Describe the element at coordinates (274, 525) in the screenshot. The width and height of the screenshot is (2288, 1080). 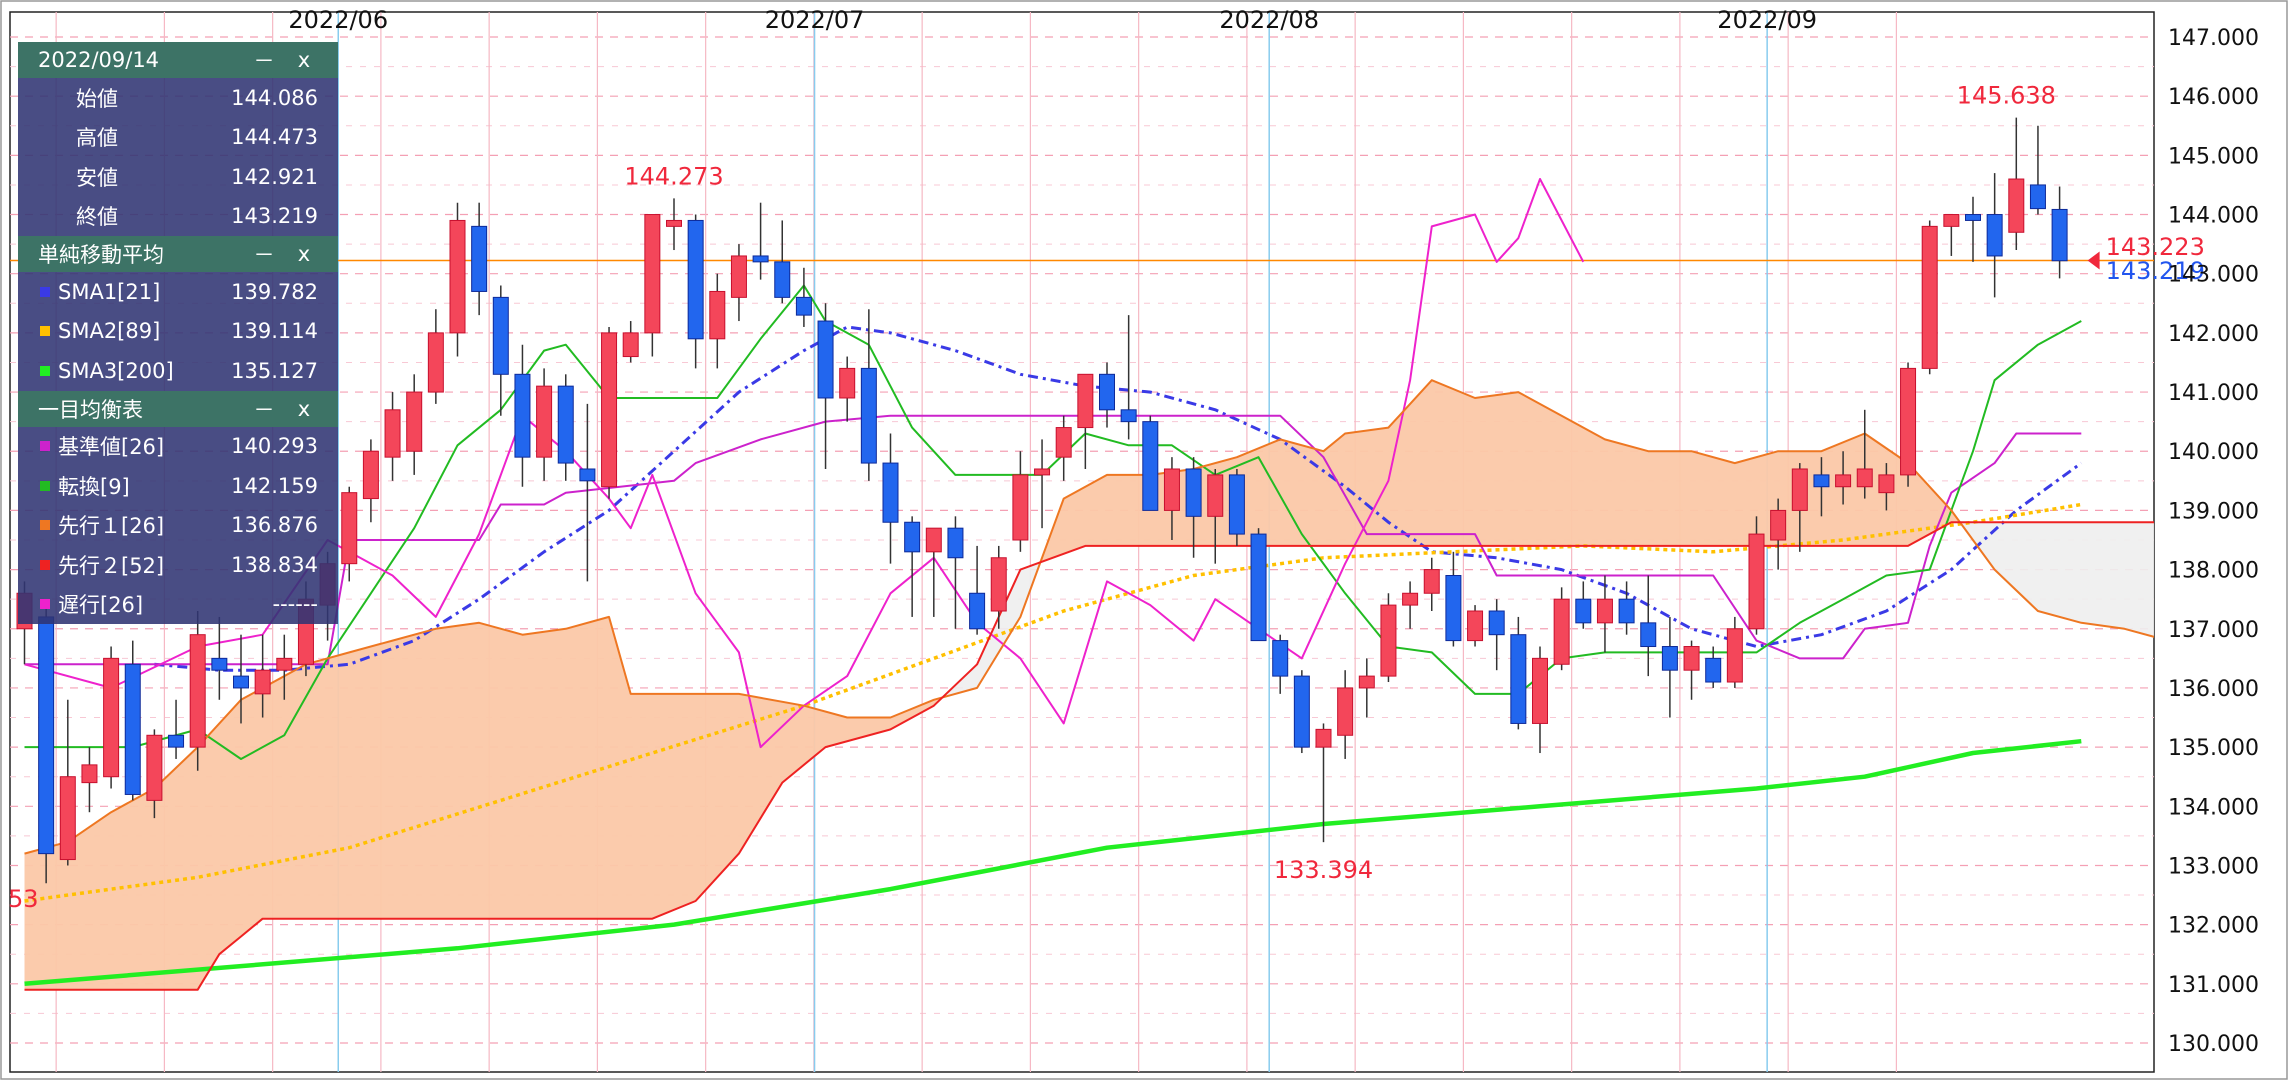
I see `ichimoku-value: 136.876` at that location.